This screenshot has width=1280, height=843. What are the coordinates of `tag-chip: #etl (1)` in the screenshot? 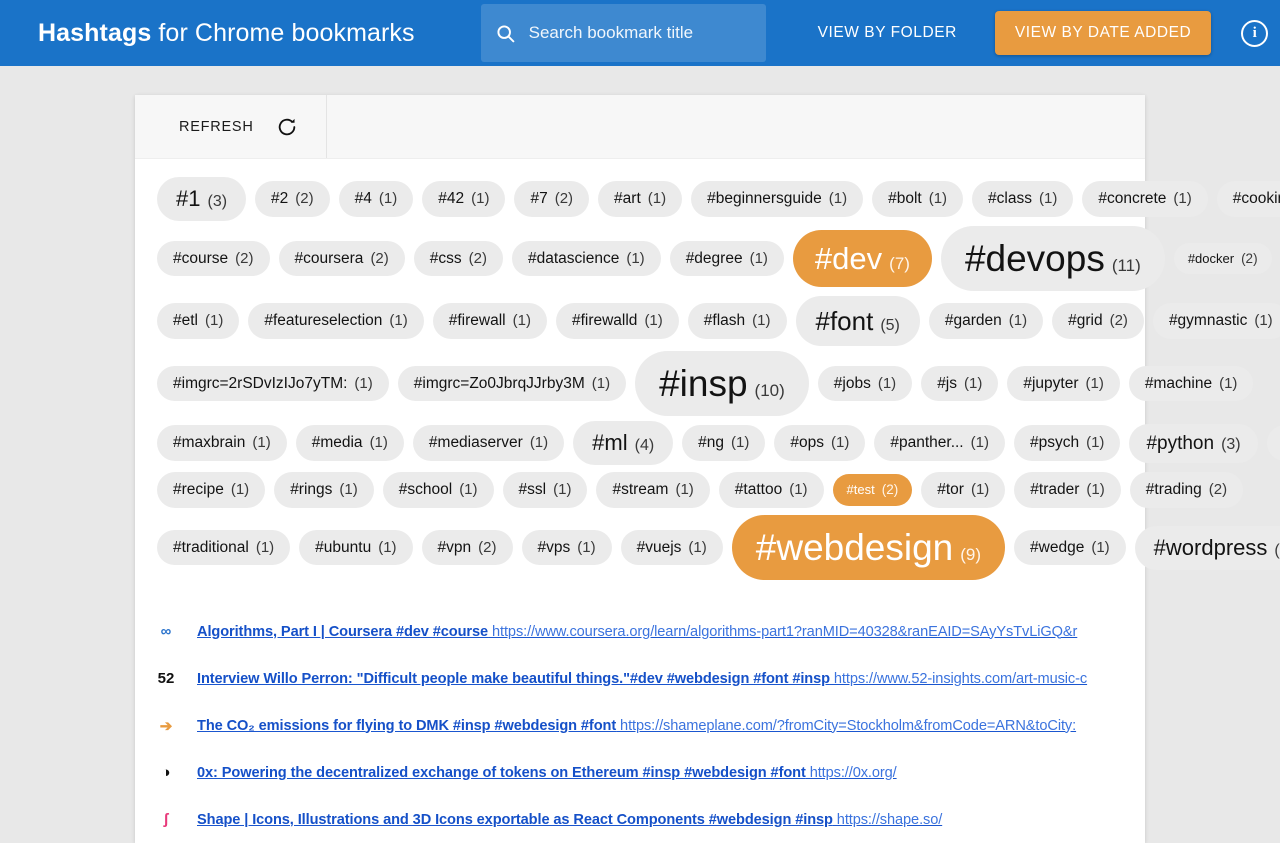 It's located at (198, 321).